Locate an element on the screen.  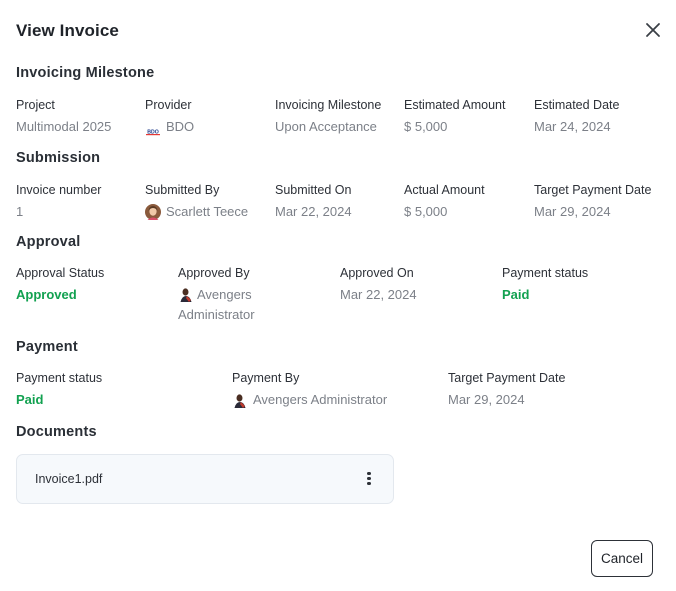
field-label: Project is located at coordinates (35, 105).